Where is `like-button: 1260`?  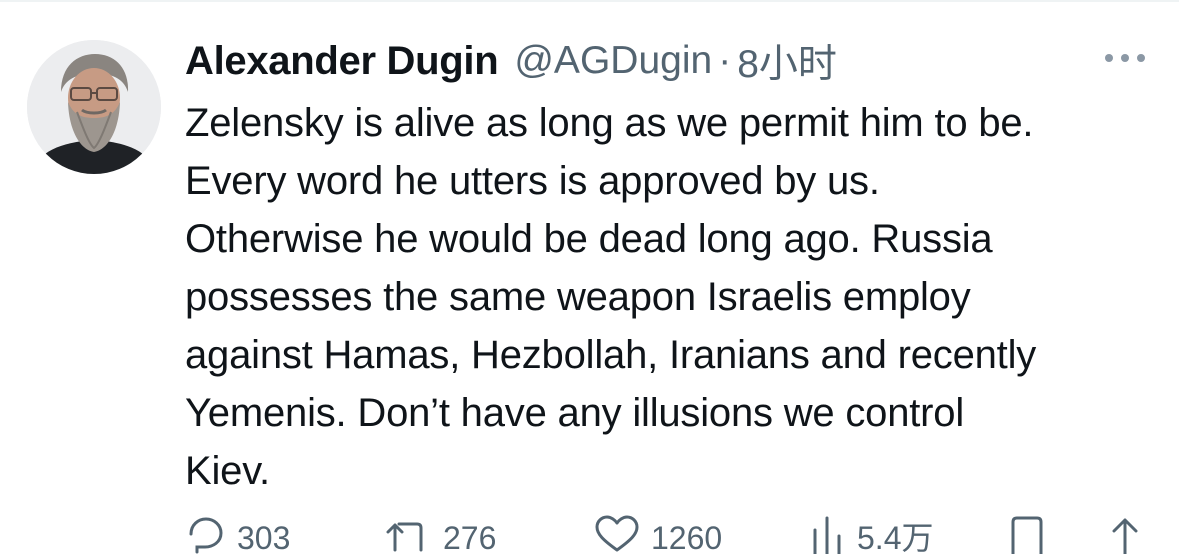 like-button: 1260 is located at coordinates (658, 535).